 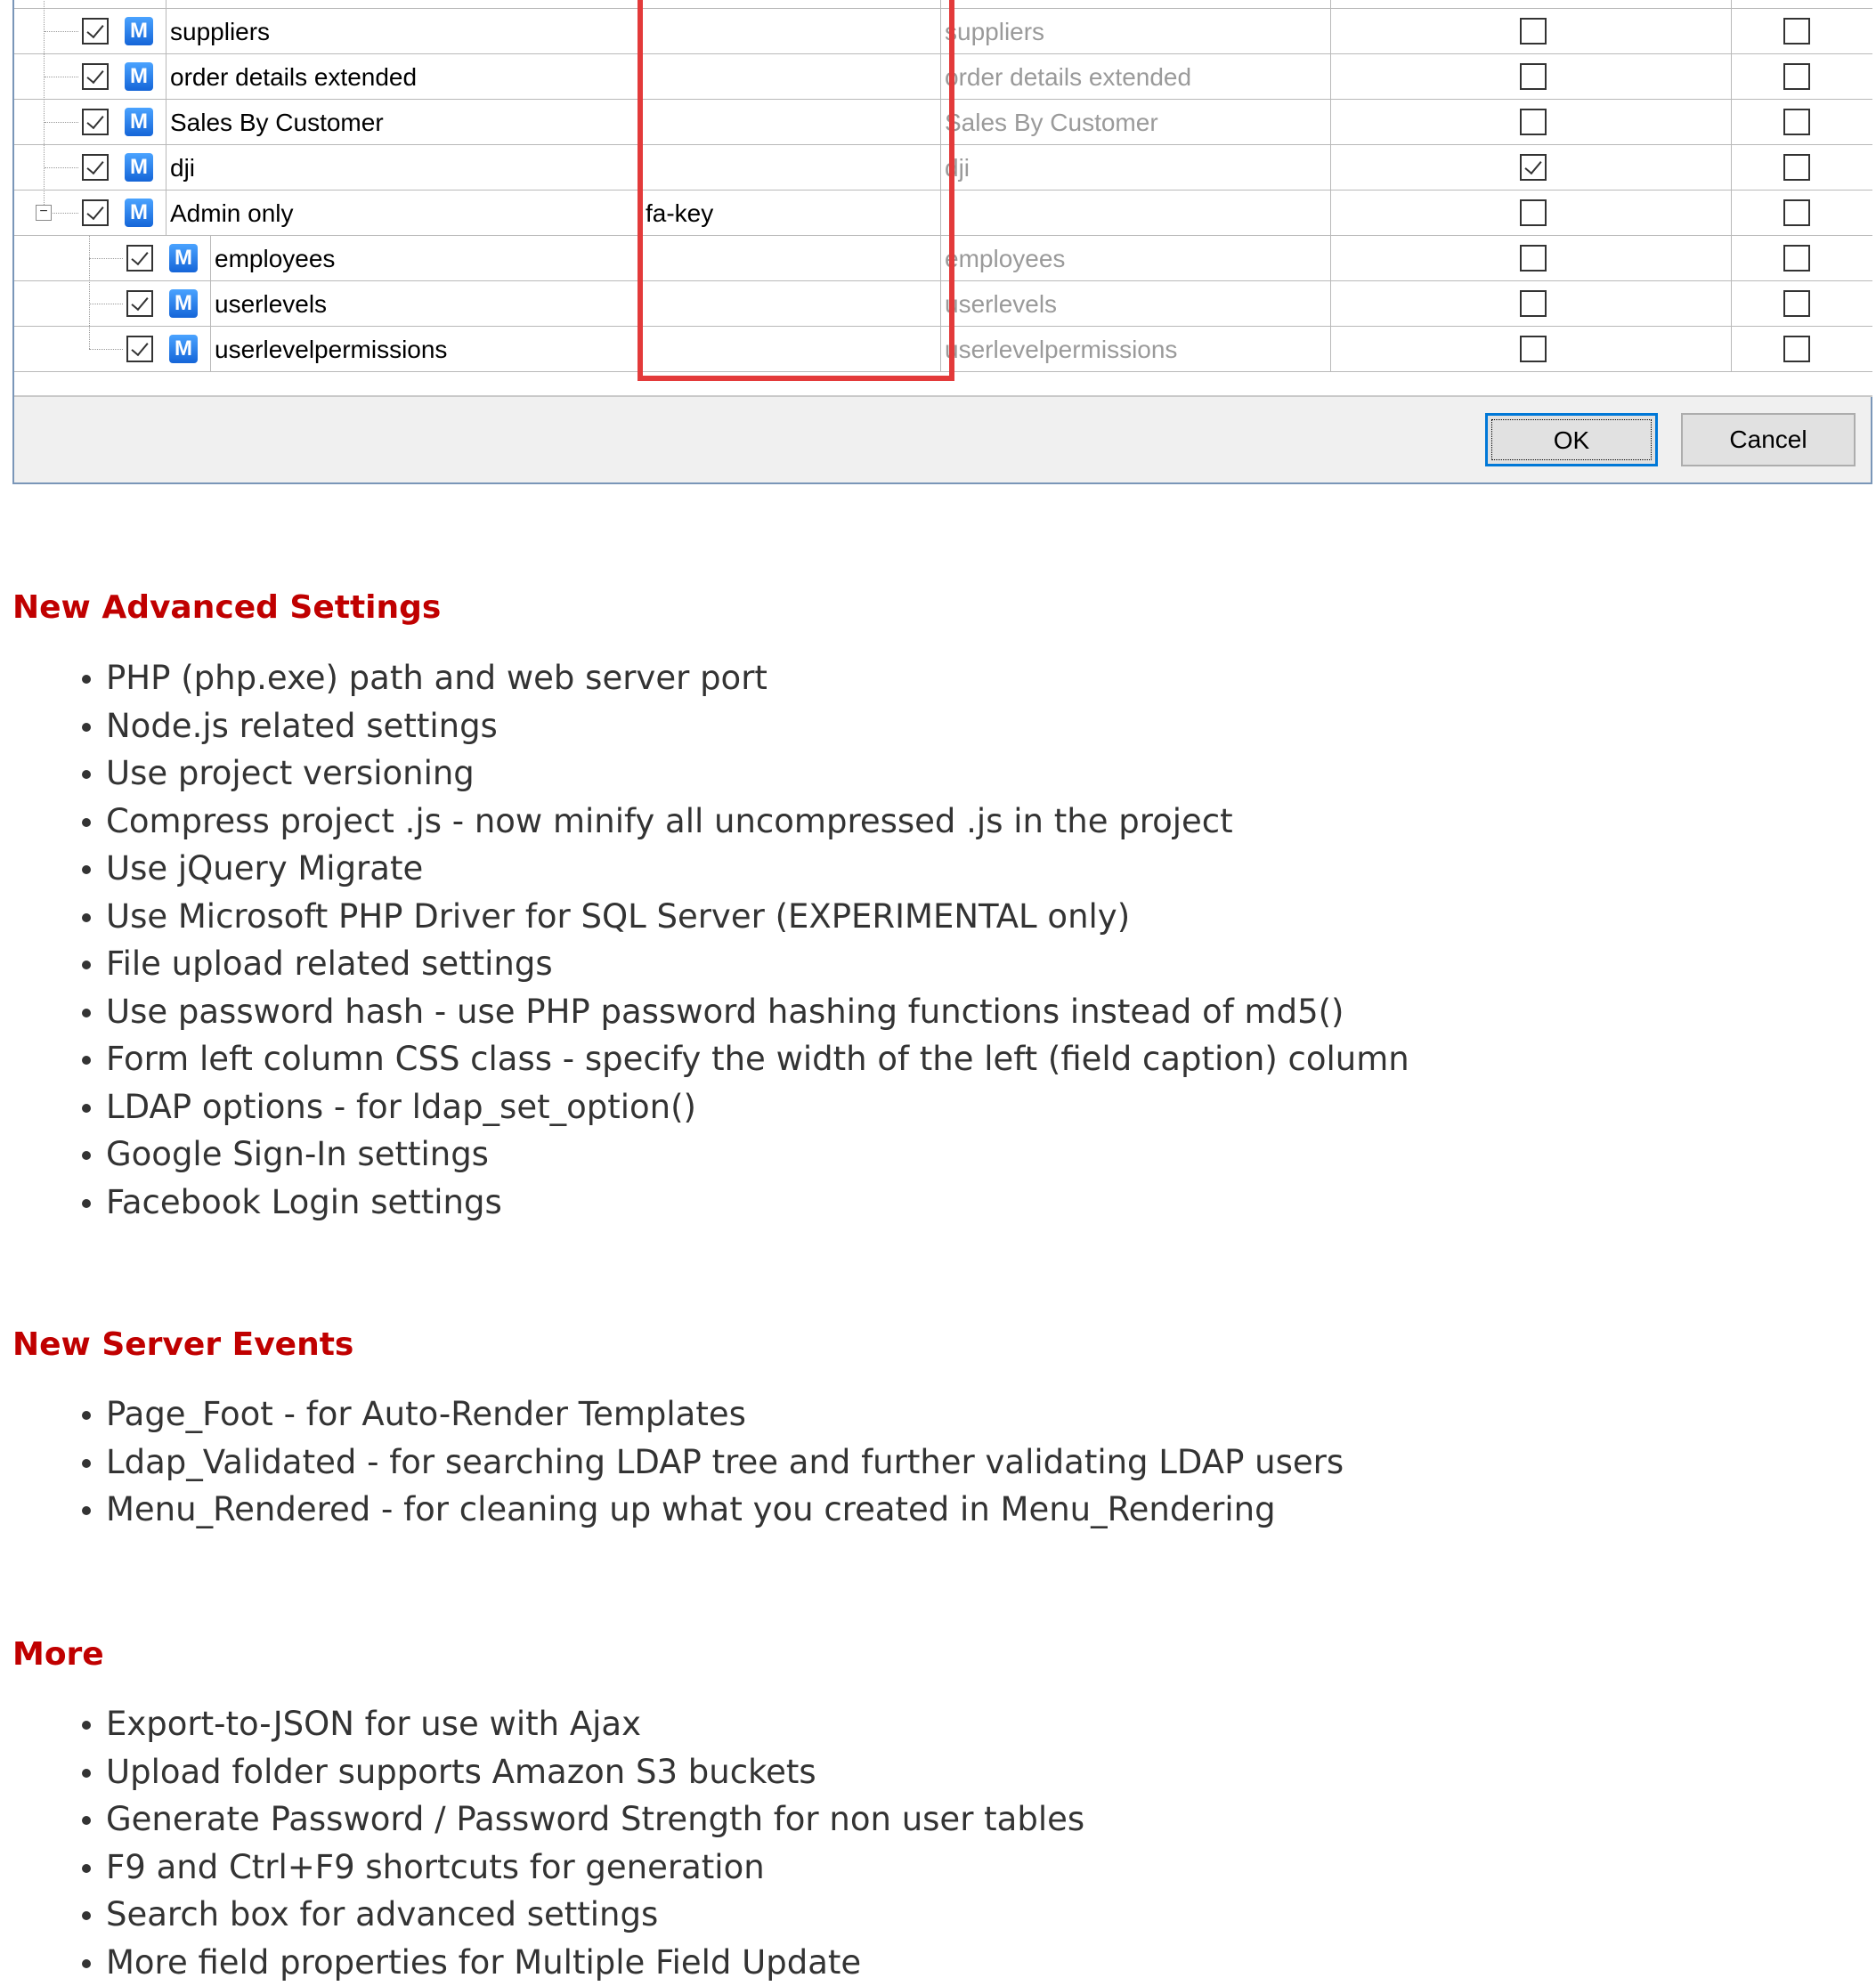 I want to click on url-cell: dji, so click(x=1135, y=167).